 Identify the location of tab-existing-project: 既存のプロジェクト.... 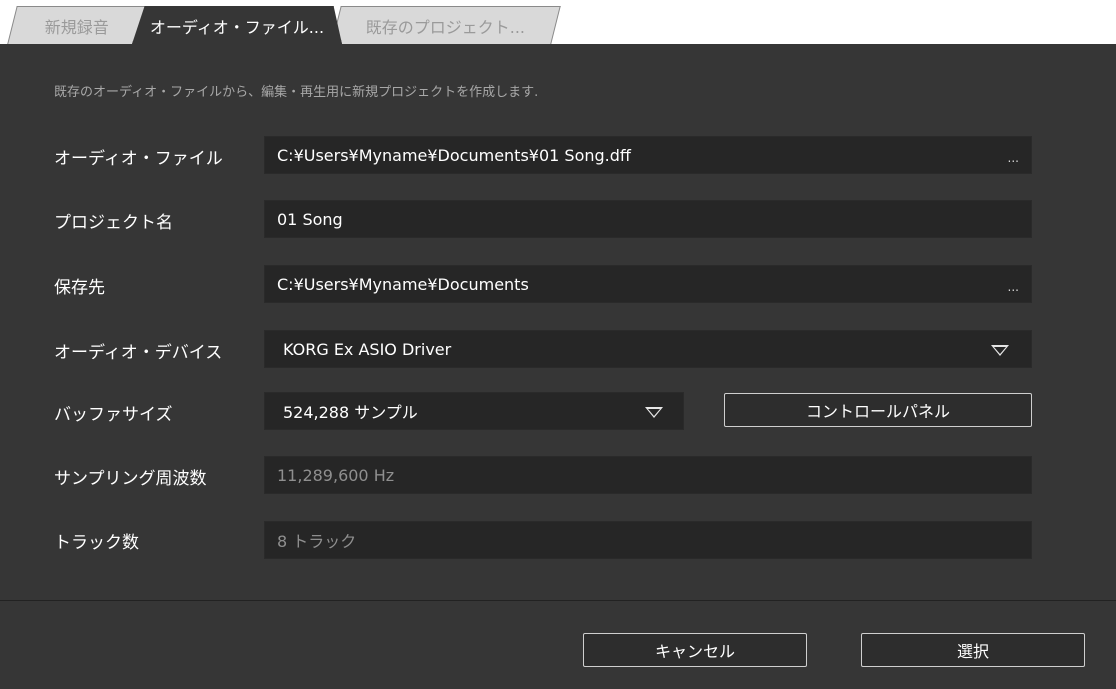
(446, 25).